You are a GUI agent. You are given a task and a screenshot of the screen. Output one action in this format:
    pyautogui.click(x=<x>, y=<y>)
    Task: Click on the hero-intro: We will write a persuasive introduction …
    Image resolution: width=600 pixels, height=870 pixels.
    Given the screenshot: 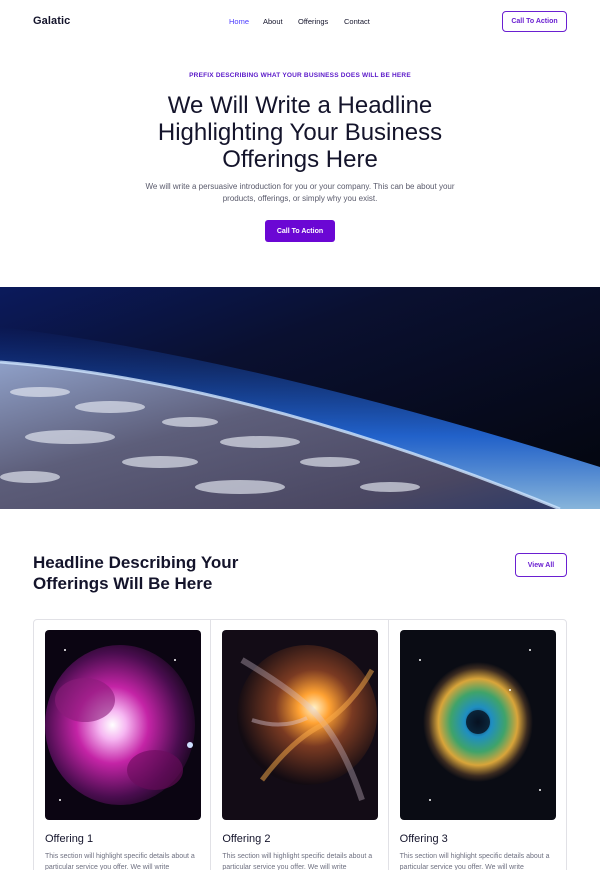 What is the action you would take?
    pyautogui.click(x=300, y=192)
    